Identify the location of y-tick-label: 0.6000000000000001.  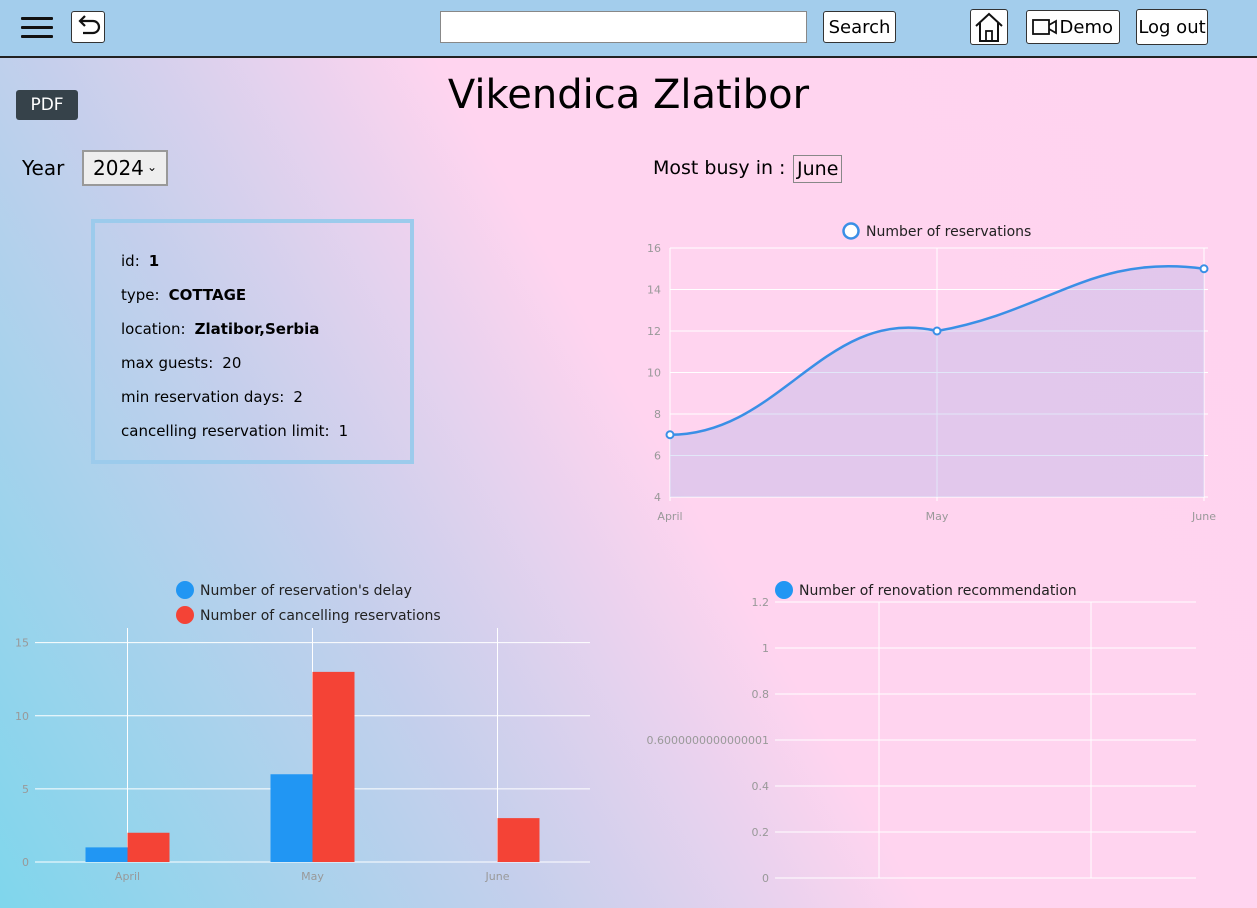
(708, 740).